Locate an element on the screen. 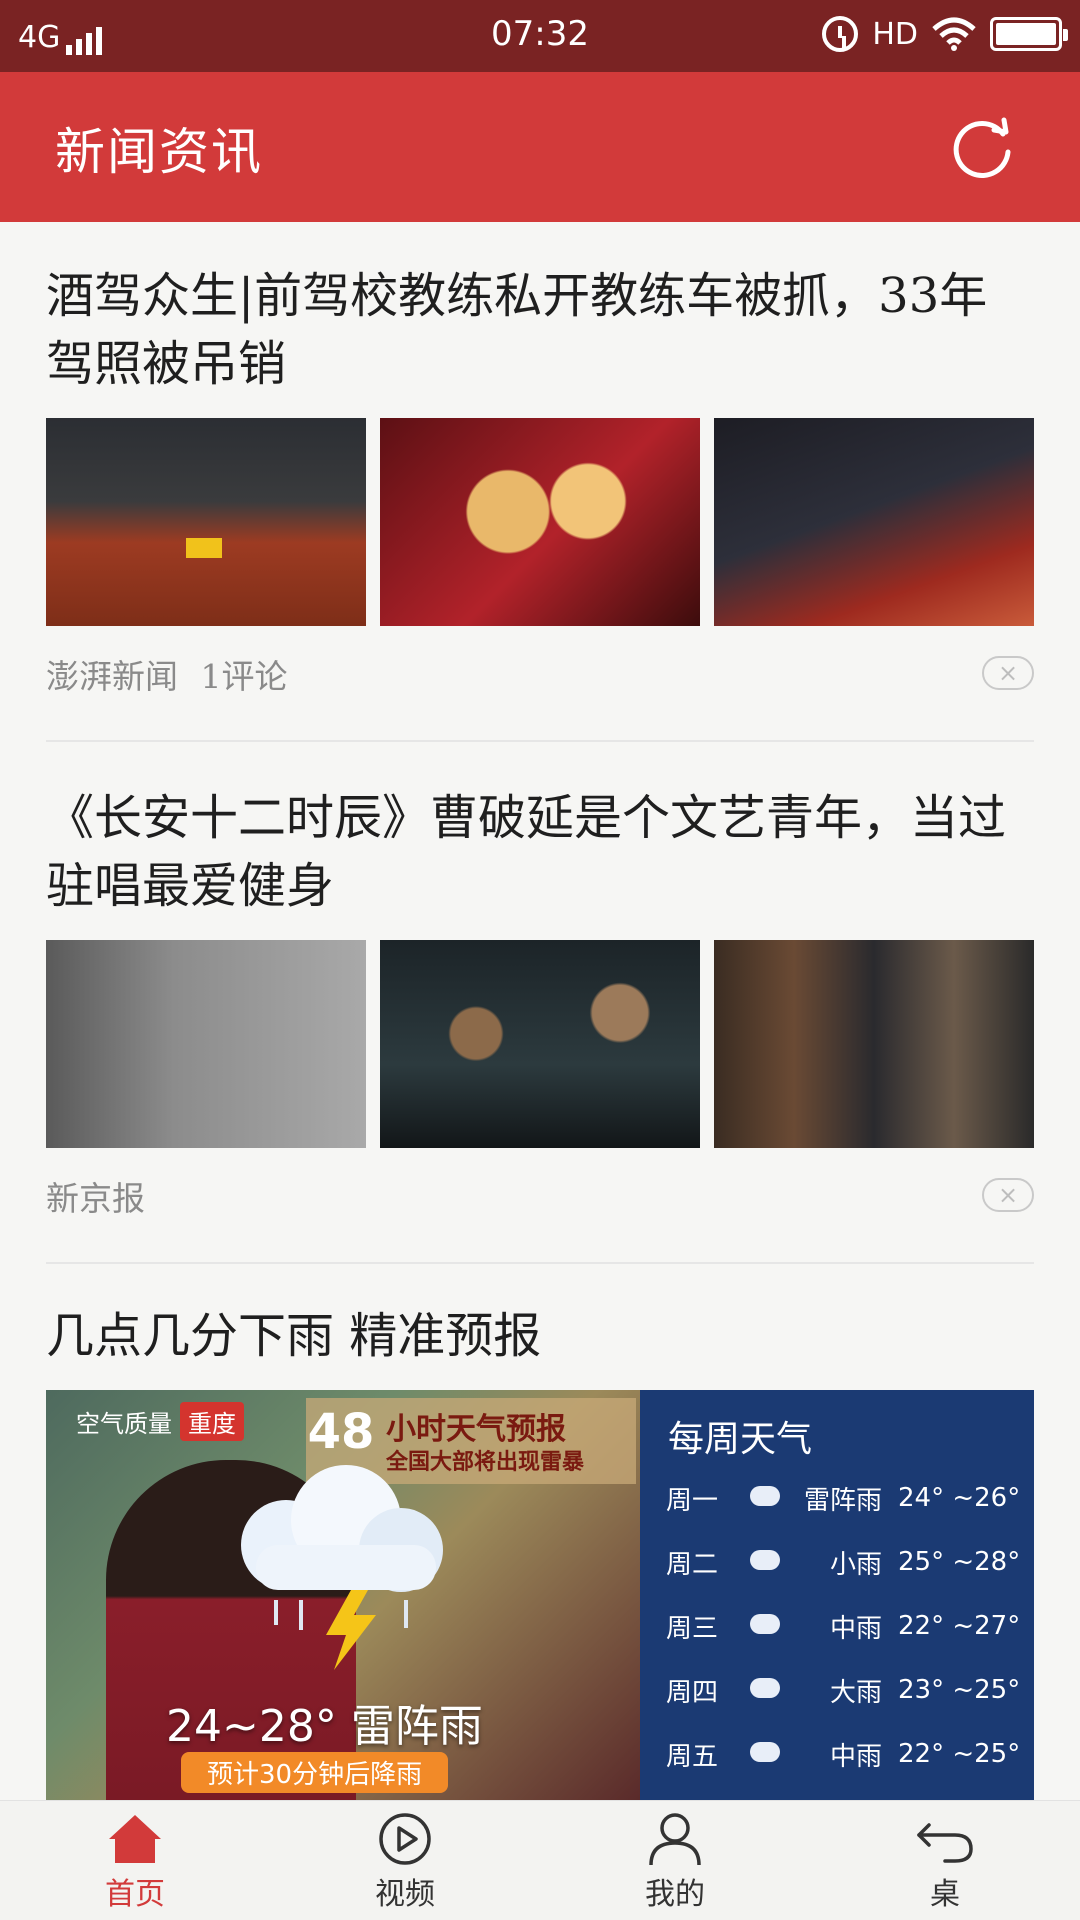 This screenshot has width=1080, height=1920. nav-label: 我的 is located at coordinates (675, 1894).